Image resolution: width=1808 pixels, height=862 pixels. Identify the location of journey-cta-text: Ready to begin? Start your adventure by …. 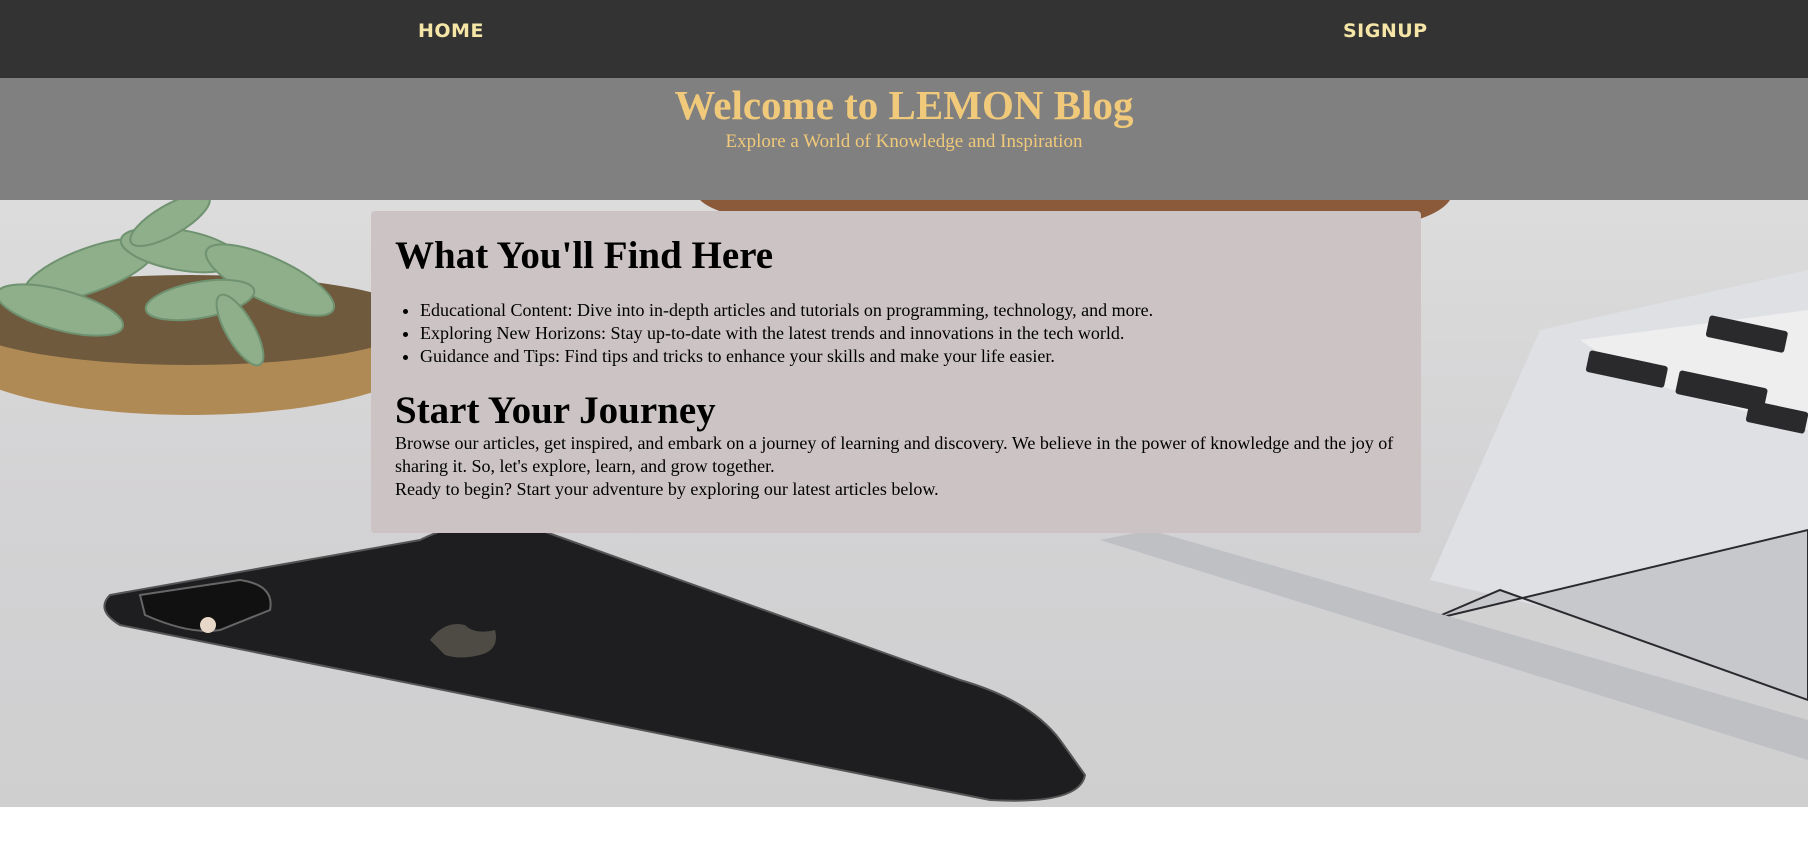
(667, 489).